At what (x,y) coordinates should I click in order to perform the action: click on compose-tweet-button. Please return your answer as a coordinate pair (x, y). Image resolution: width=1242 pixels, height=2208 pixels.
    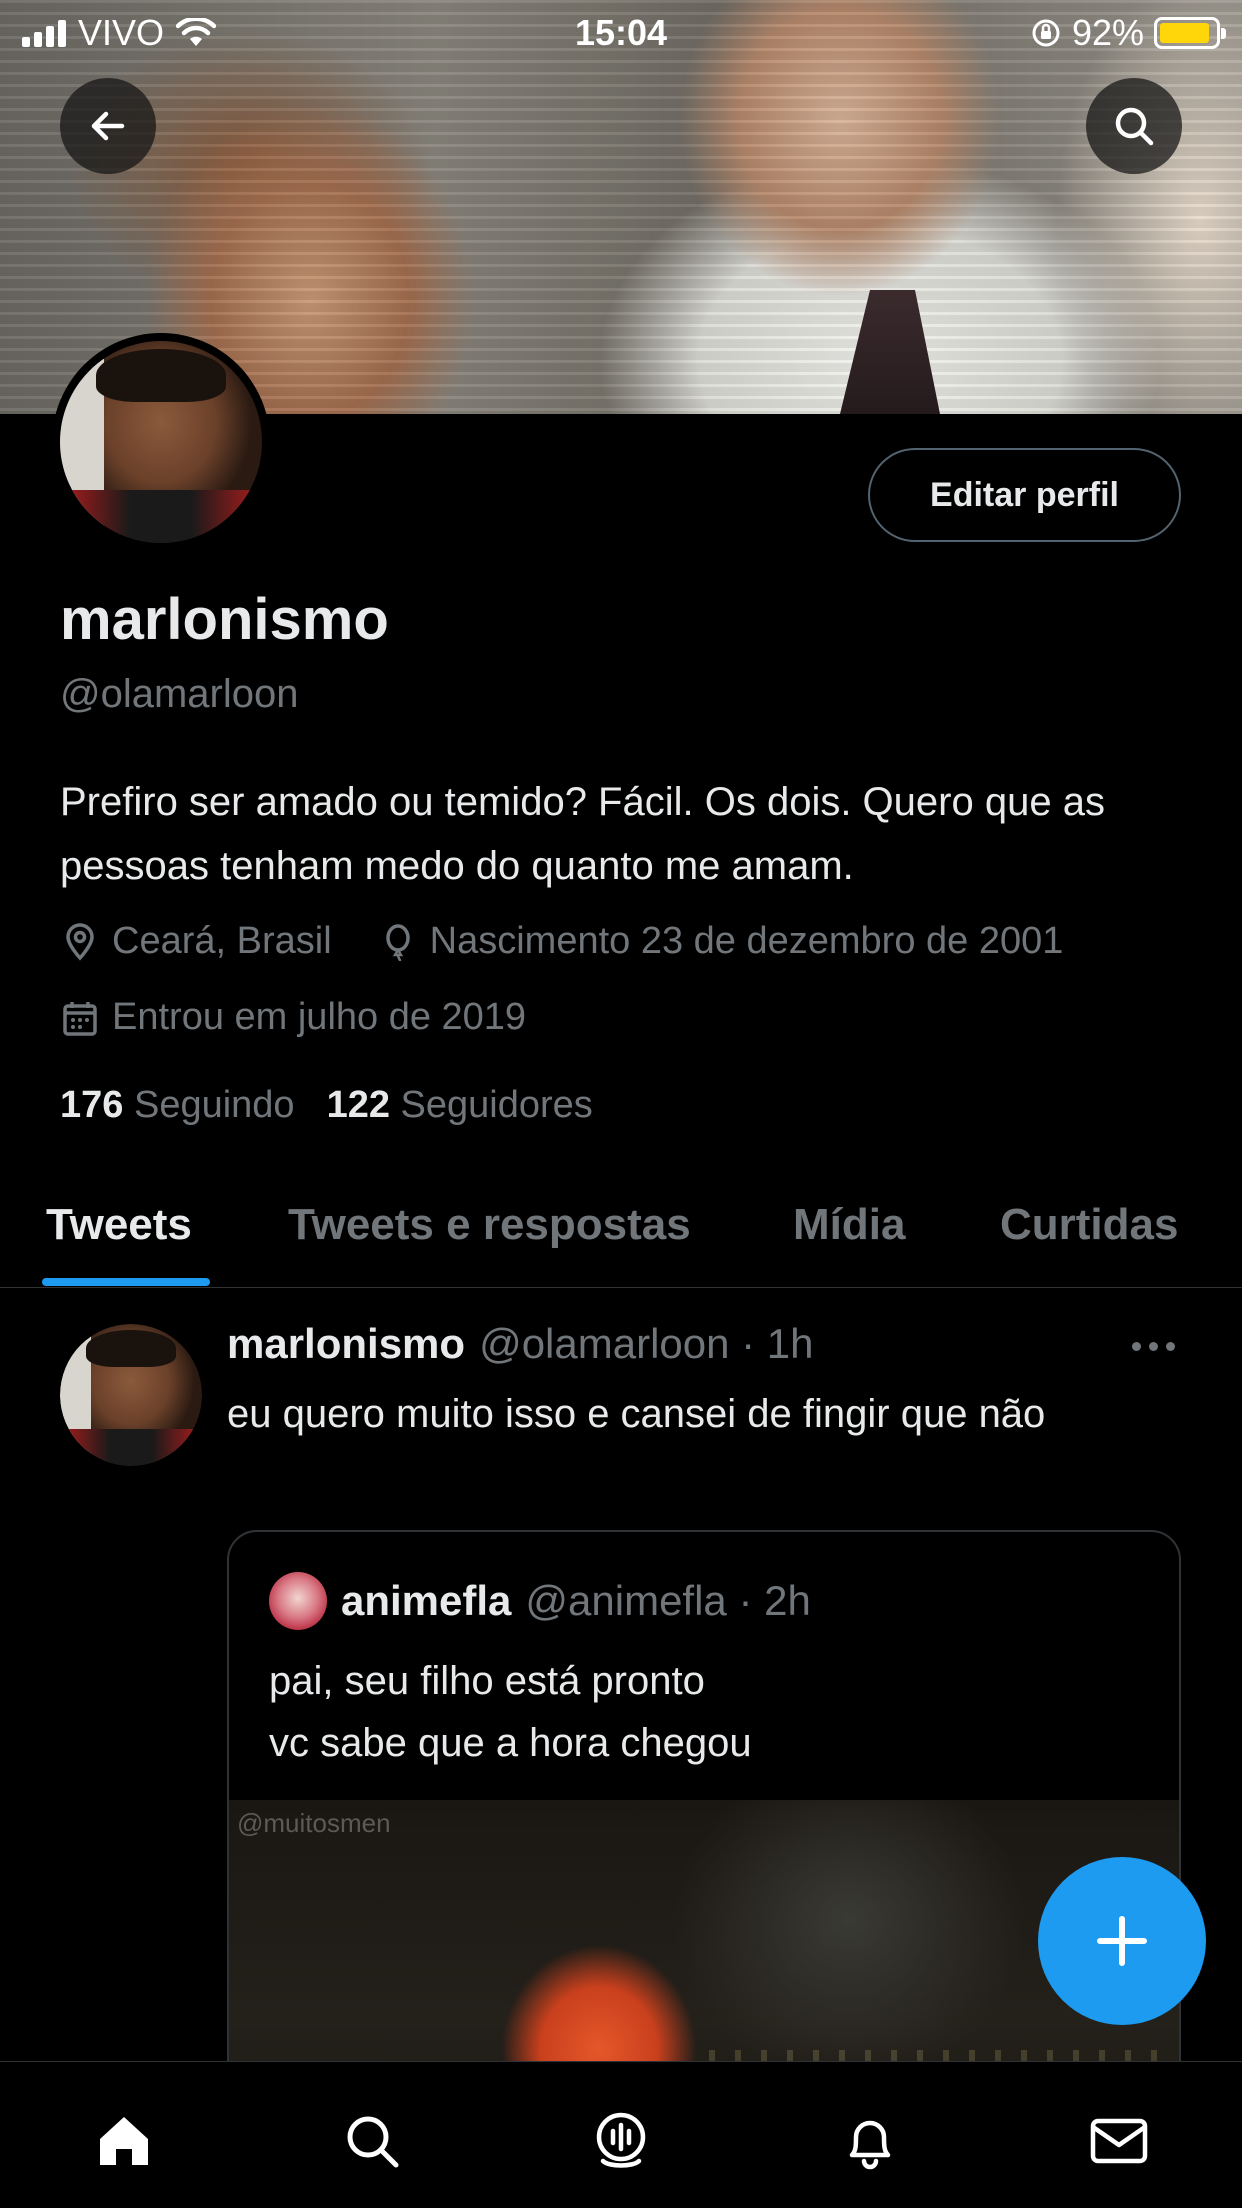
    Looking at the image, I should click on (1122, 1941).